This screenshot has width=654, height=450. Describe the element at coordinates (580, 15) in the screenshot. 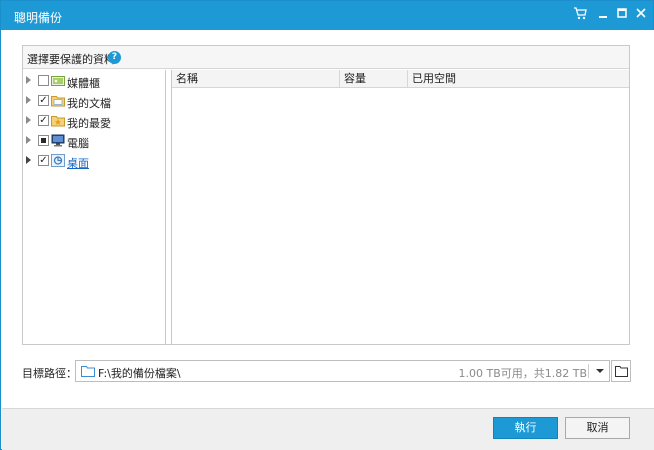

I see `cart-icon` at that location.